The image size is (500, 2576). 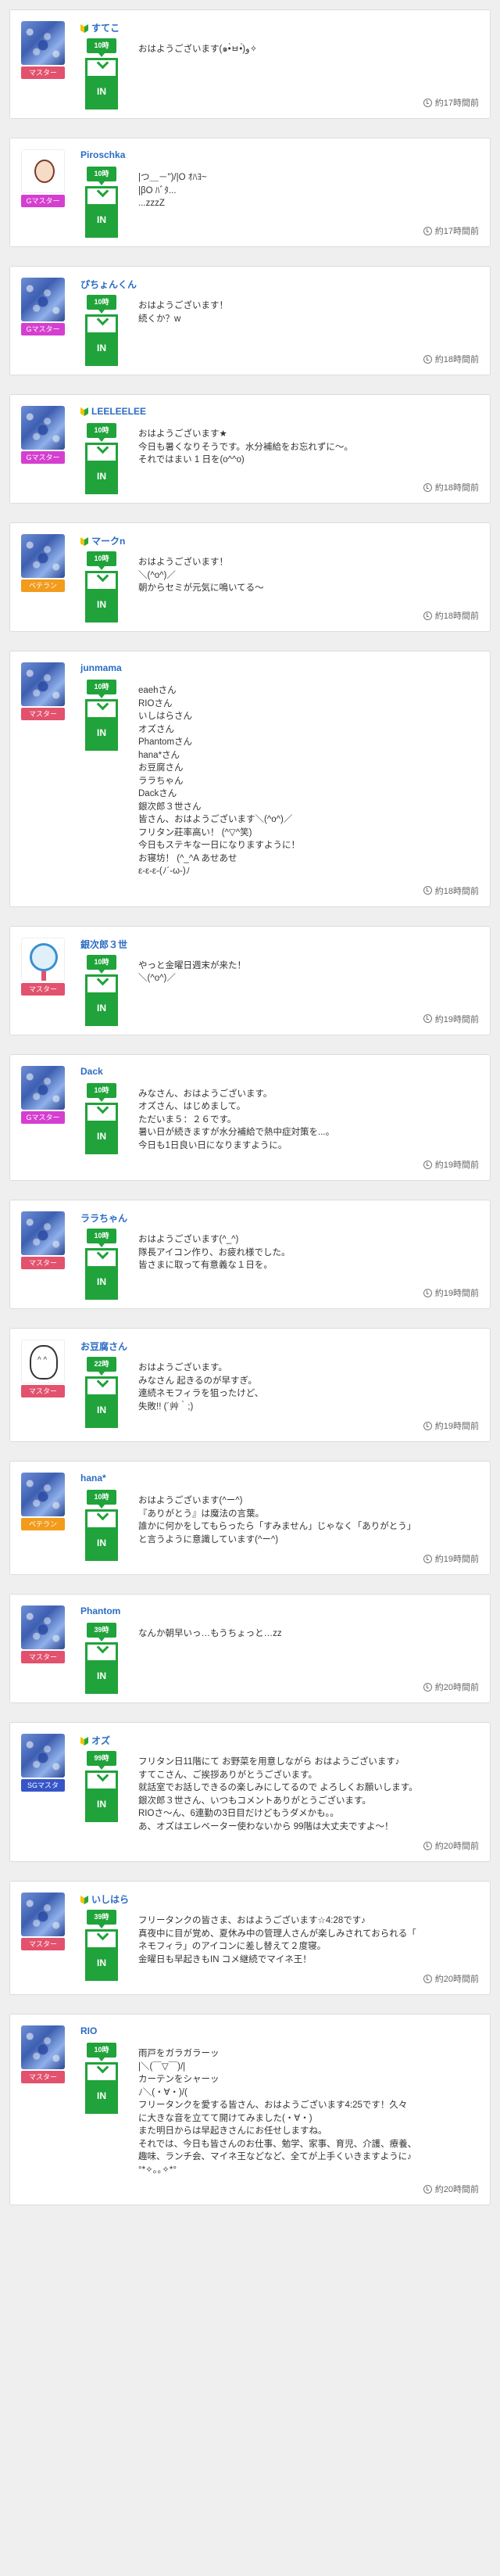 What do you see at coordinates (183, 312) in the screenshot?
I see `post-message: おはようございます！ 続くか？w` at bounding box center [183, 312].